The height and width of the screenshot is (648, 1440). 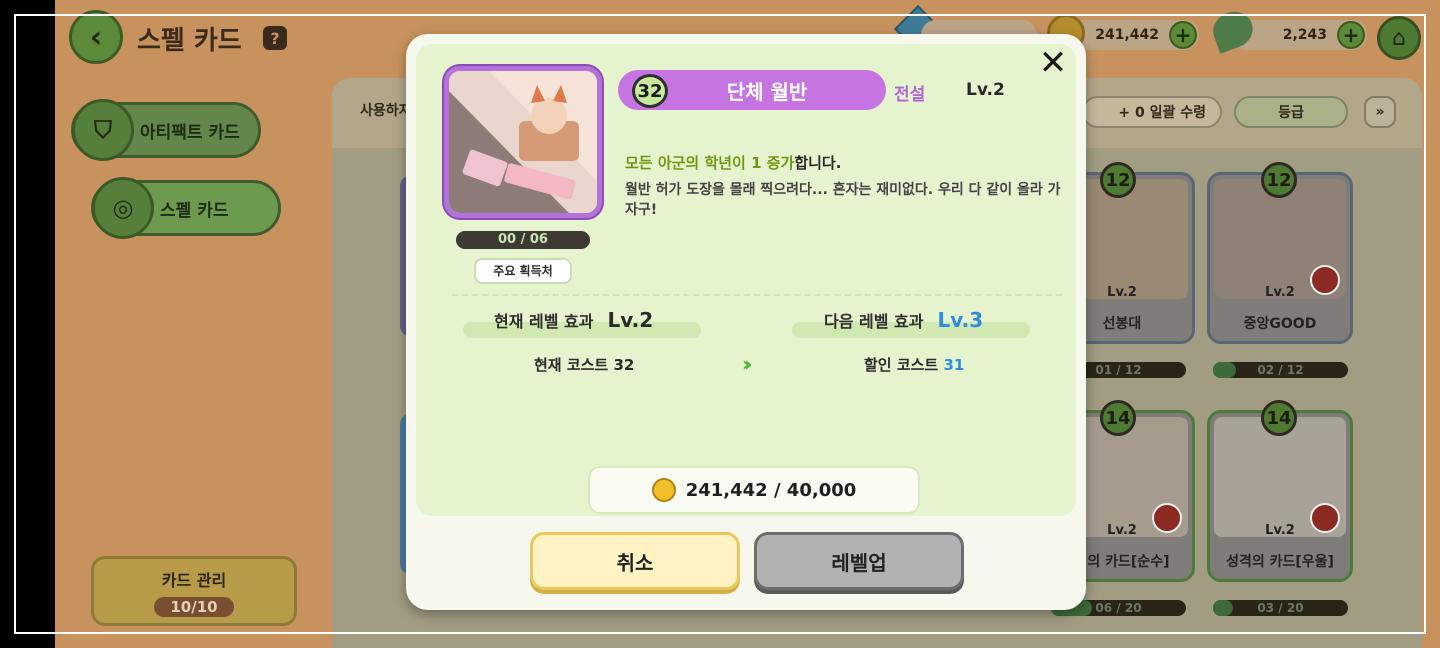 What do you see at coordinates (189, 41) in the screenshot?
I see `page-title: 스펠 카드` at bounding box center [189, 41].